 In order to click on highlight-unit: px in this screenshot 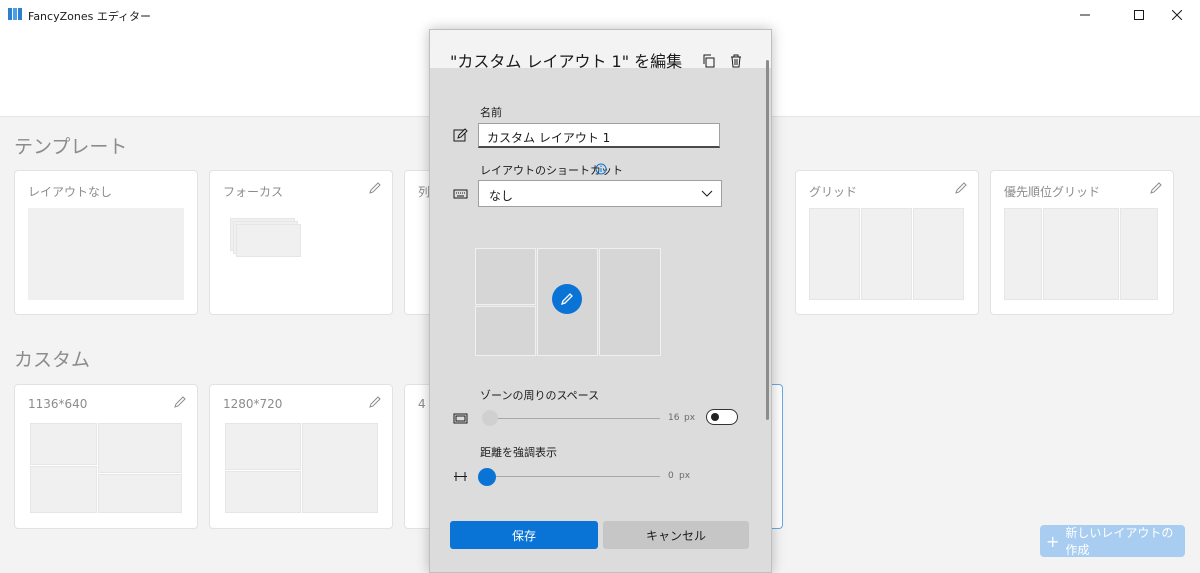, I will do `click(685, 476)`.